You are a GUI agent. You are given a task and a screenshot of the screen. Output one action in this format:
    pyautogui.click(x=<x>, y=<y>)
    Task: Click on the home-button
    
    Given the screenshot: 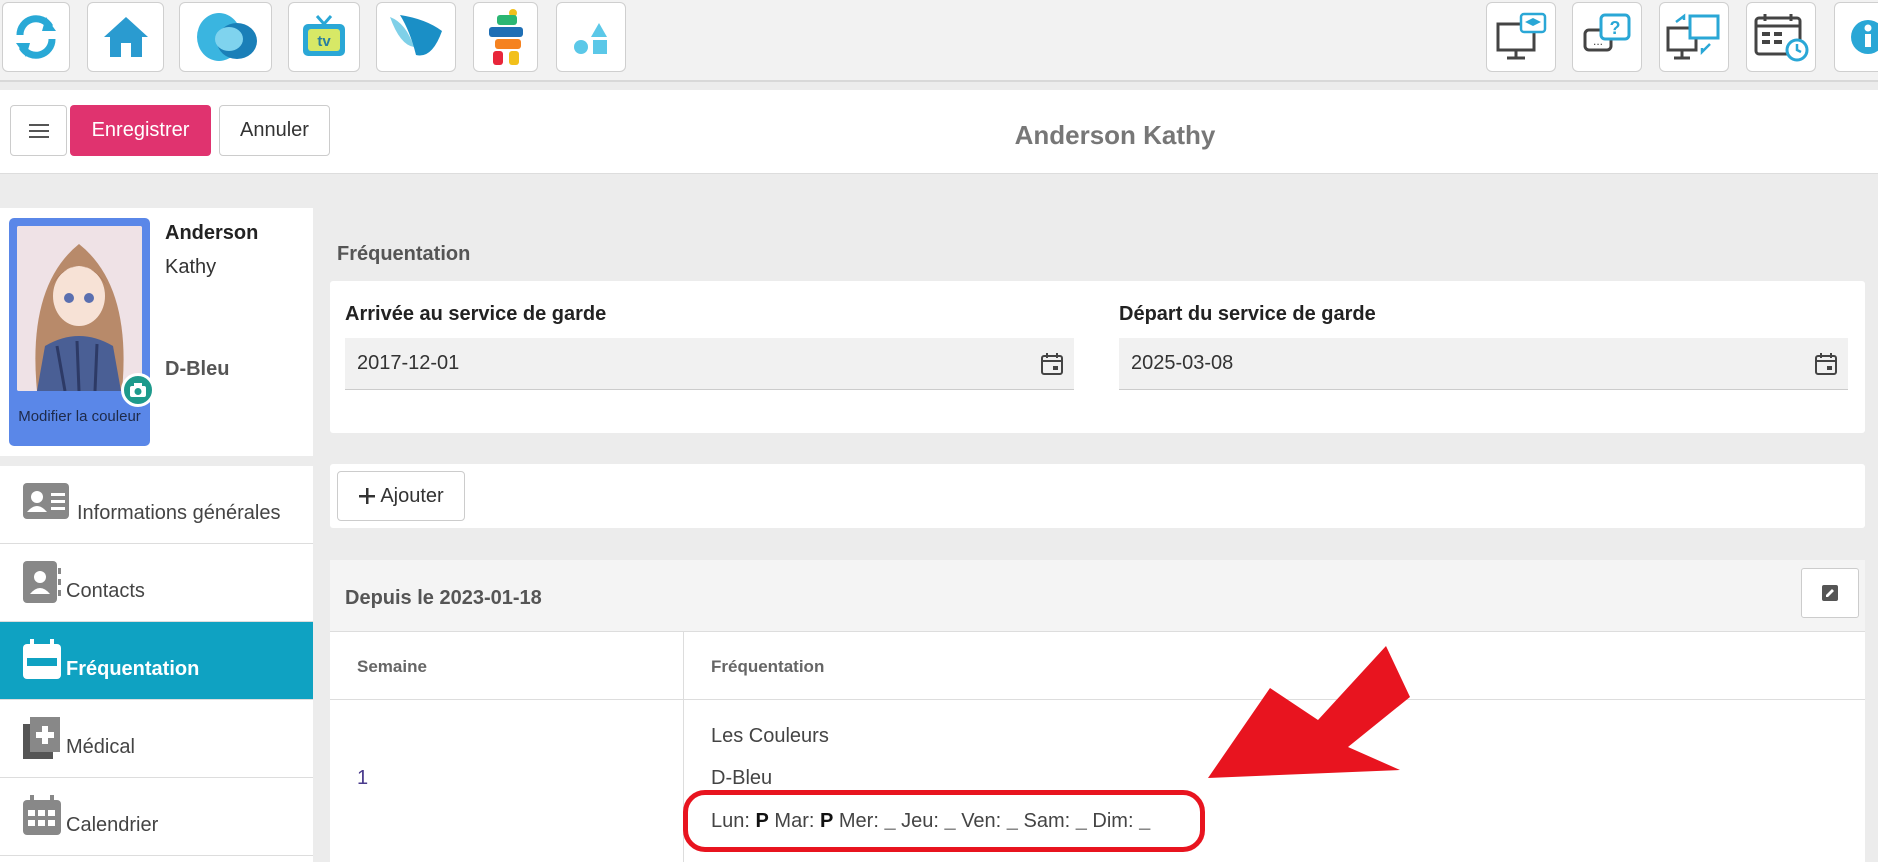 What is the action you would take?
    pyautogui.click(x=125, y=37)
    